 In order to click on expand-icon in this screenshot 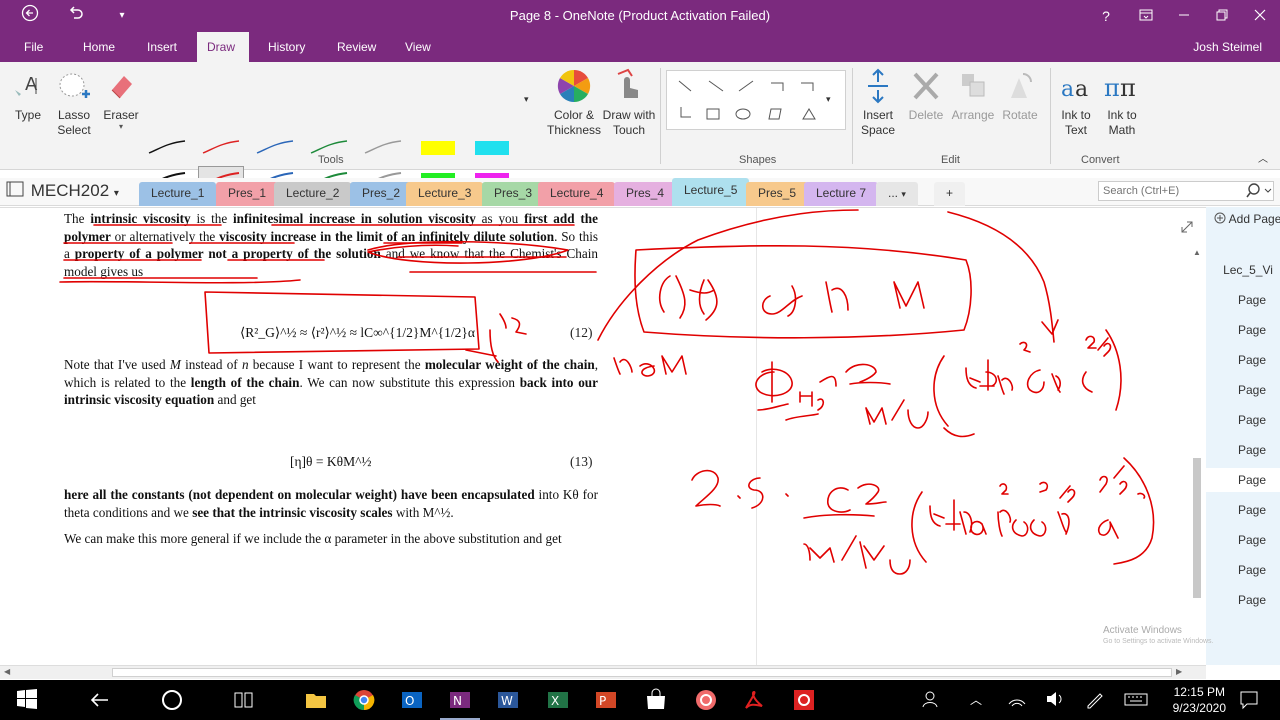, I will do `click(1187, 228)`.